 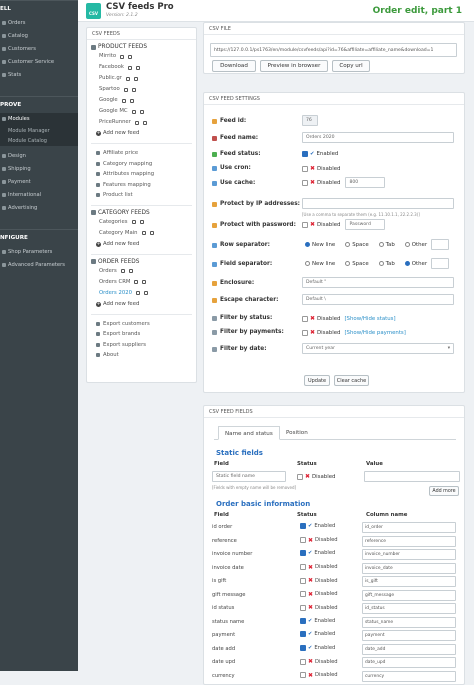 I want to click on feed-item-orders-2020: Orders 2020, so click(x=141, y=293).